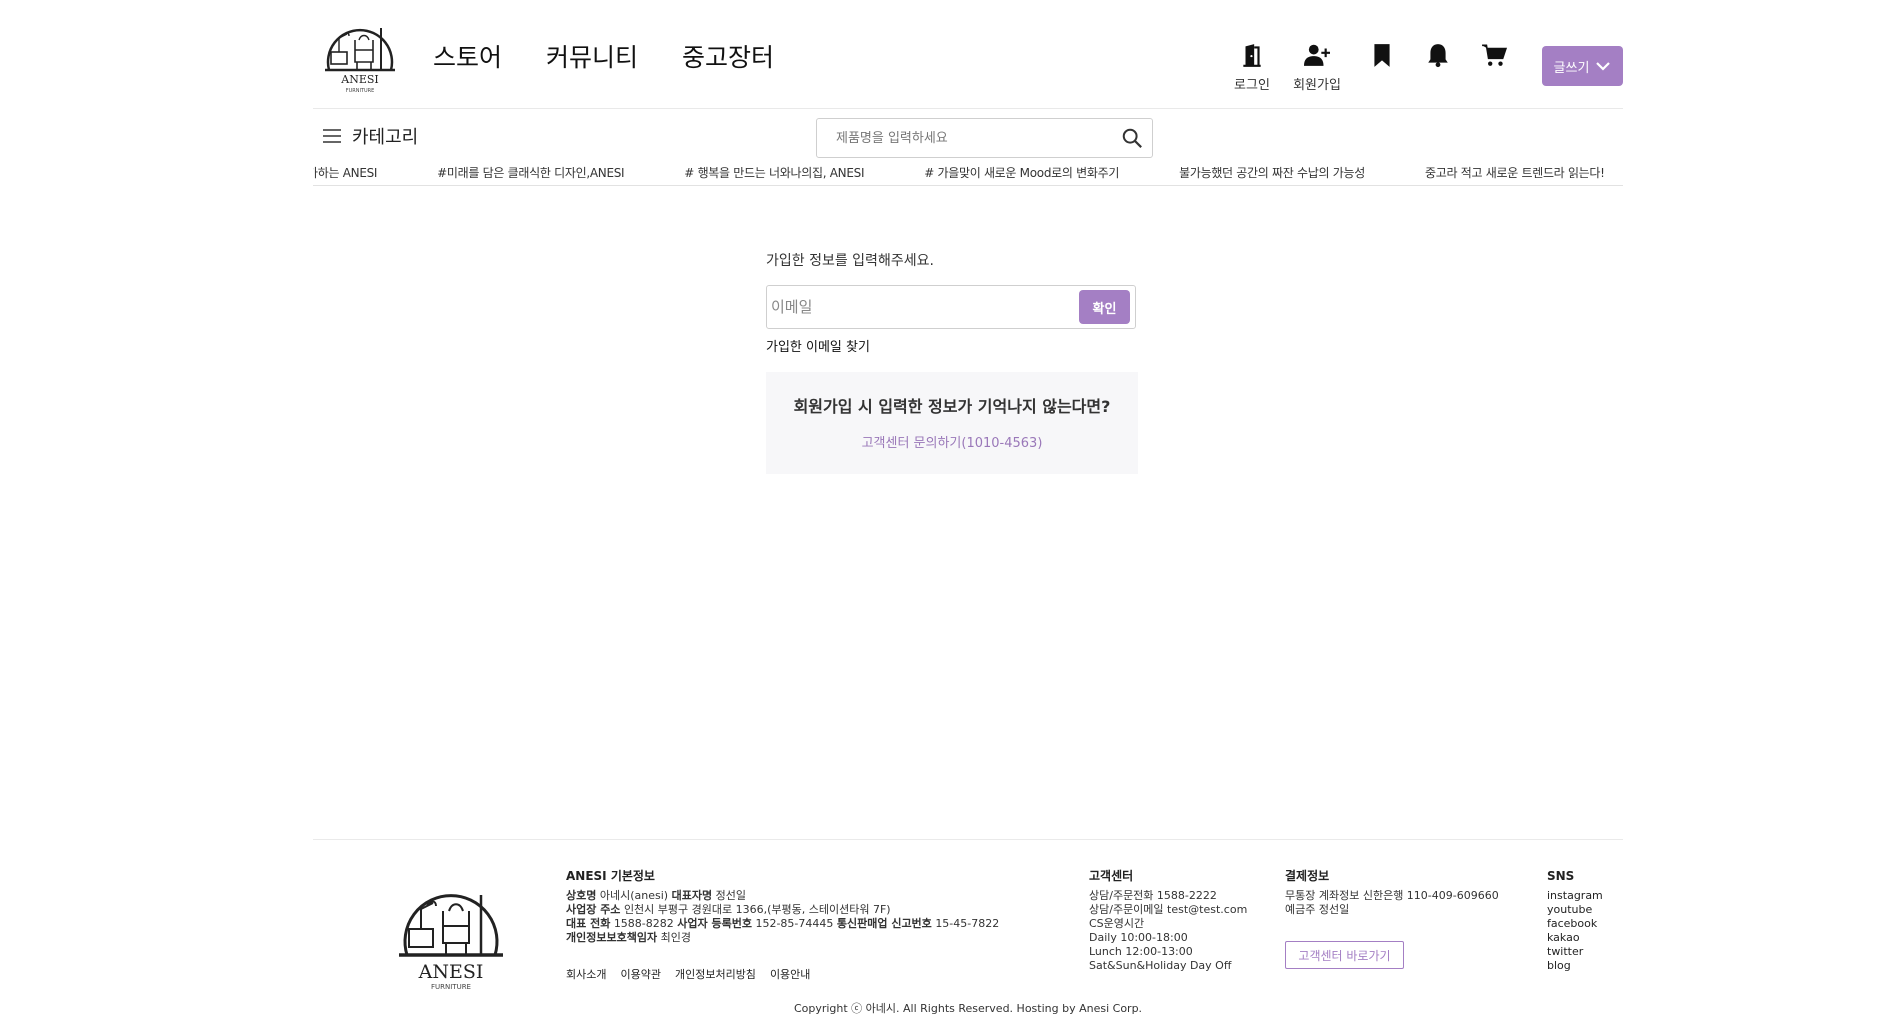 This screenshot has width=1903, height=1015. Describe the element at coordinates (1515, 172) in the screenshot. I see `ticker-item: 중고라 적고 새로운 트렌드라 읽는다!` at that location.